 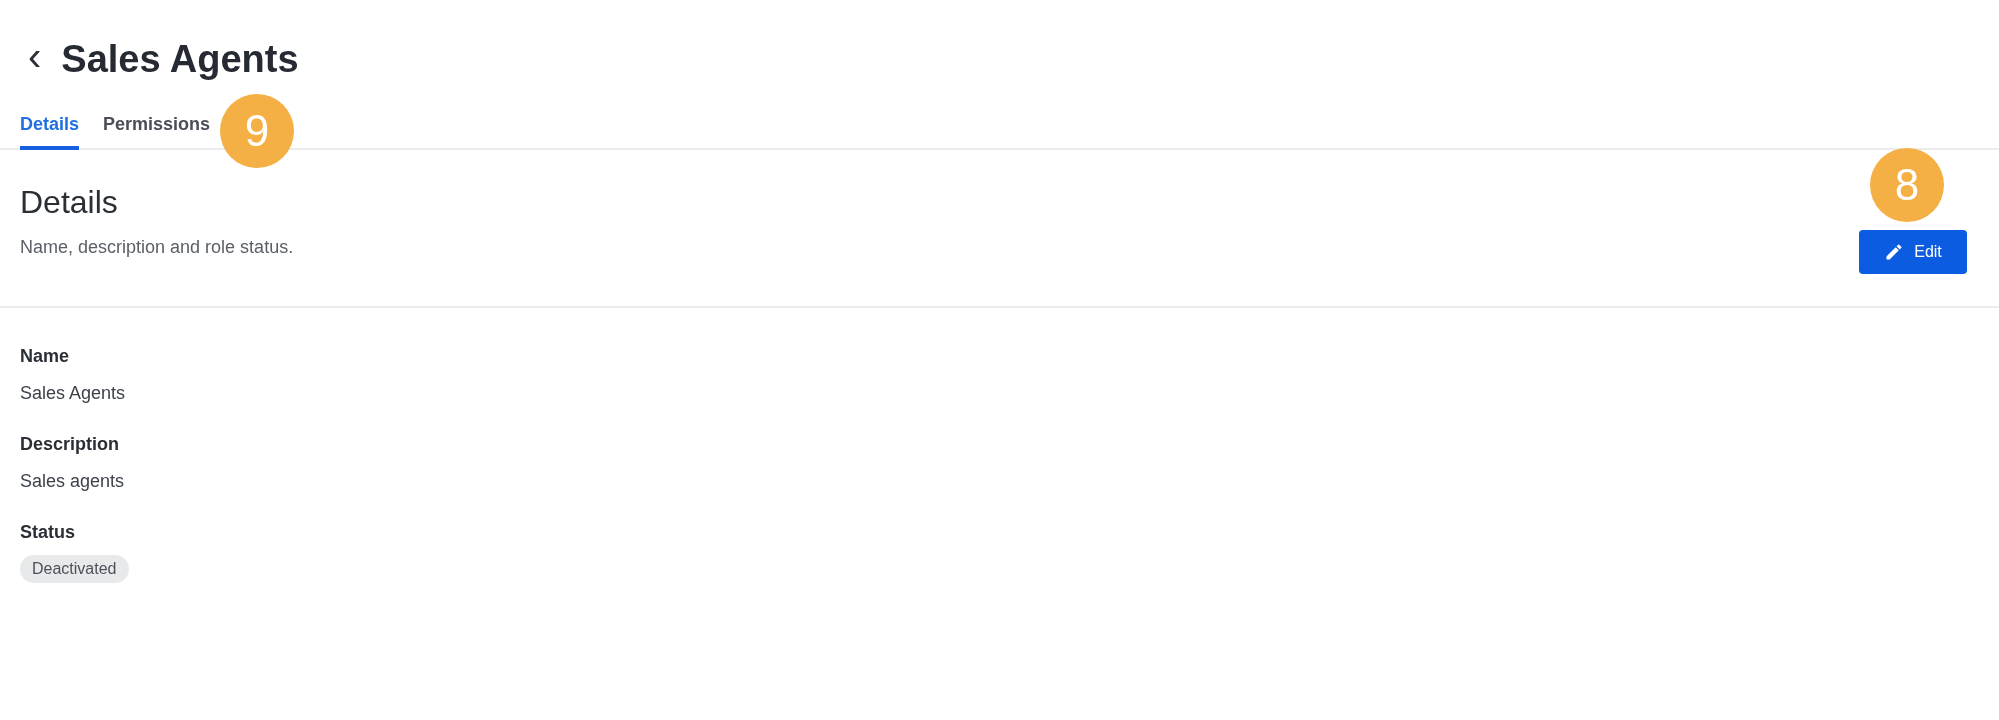 I want to click on edit-button: Edit, so click(x=1913, y=252).